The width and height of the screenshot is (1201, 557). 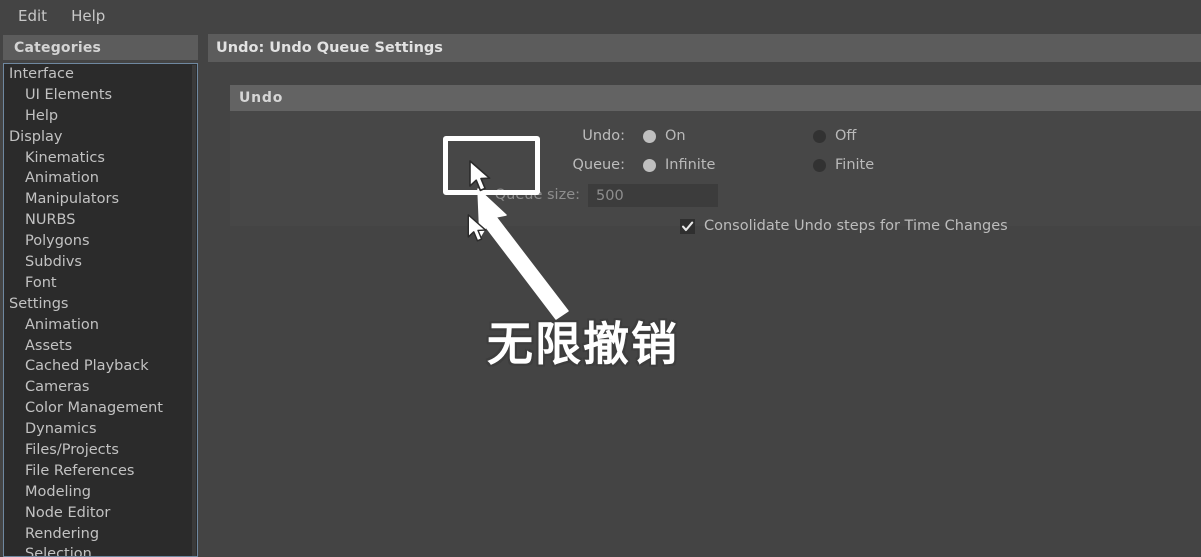 I want to click on sidebar-item-assets: Assets, so click(x=100, y=346).